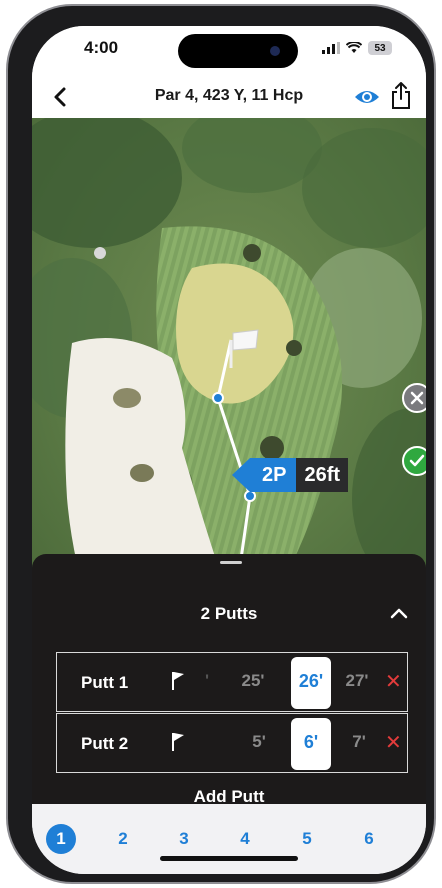  Describe the element at coordinates (101, 47) in the screenshot. I see `status-time: 4:00` at that location.